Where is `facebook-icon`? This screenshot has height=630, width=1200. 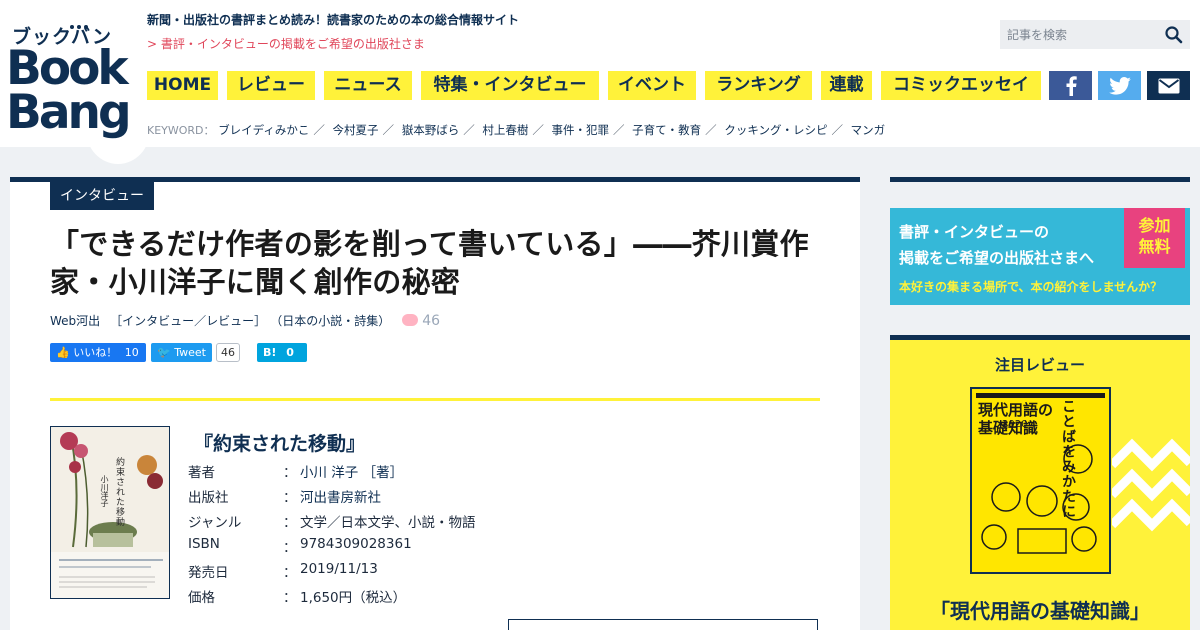 facebook-icon is located at coordinates (1071, 85).